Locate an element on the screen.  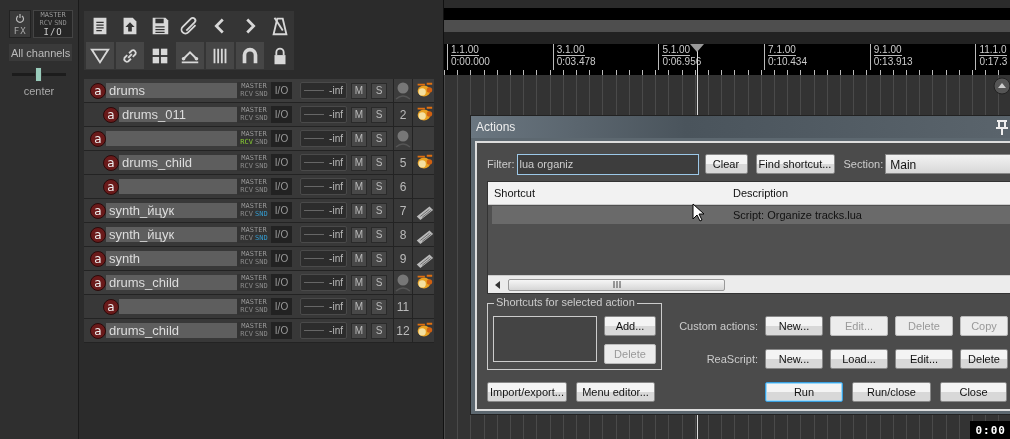
column-header: Description is located at coordinates (758, 193).